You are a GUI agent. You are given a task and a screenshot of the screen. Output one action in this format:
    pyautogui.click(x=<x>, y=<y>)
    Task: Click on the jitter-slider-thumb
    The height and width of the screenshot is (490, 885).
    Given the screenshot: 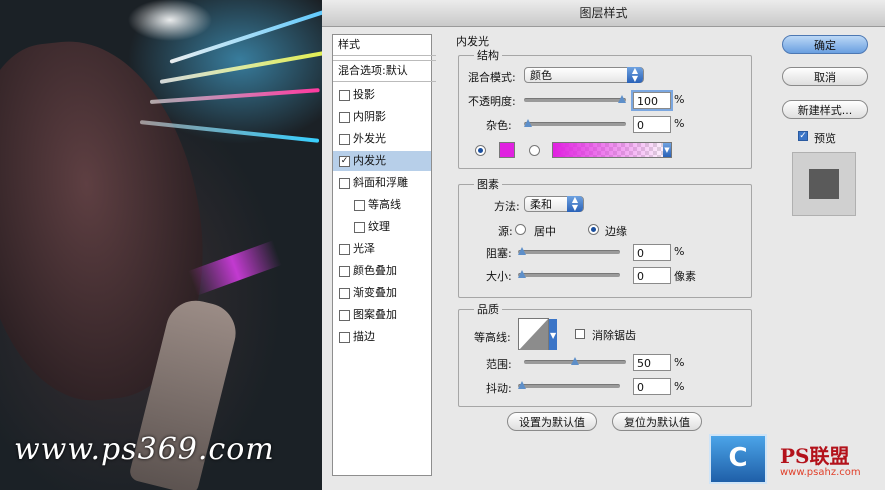 What is the action you would take?
    pyautogui.click(x=522, y=385)
    